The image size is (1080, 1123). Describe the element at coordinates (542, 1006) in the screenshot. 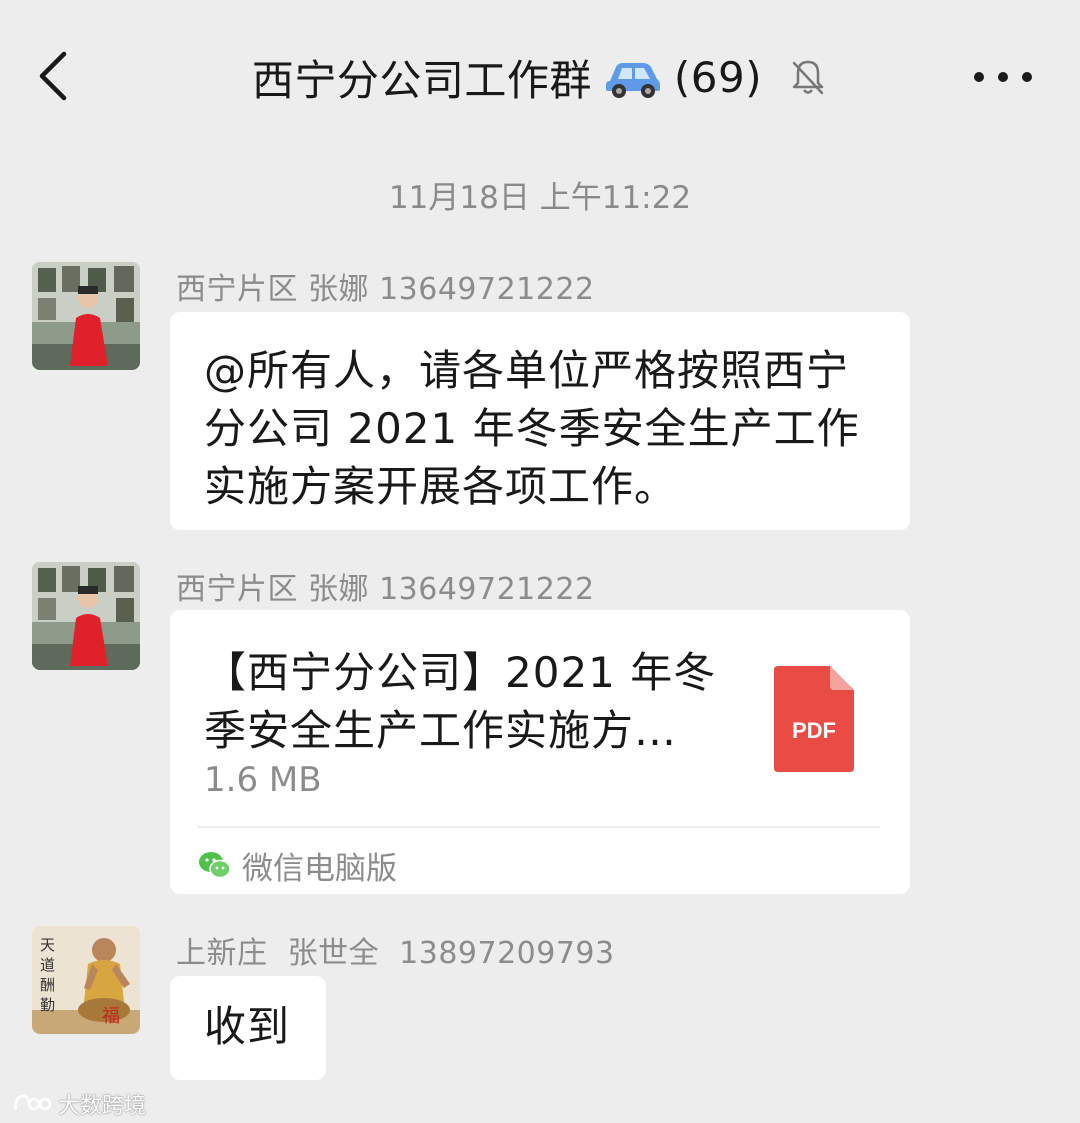

I see `chat-message: 福 天 道 酬 勤 上新庄 张世全 13897209793 收到` at that location.